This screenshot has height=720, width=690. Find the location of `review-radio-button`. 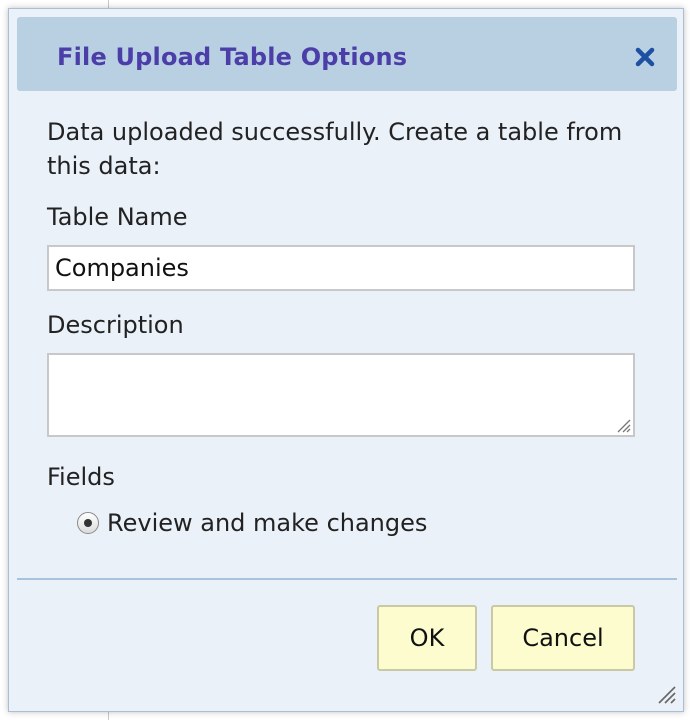

review-radio-button is located at coordinates (88, 523).